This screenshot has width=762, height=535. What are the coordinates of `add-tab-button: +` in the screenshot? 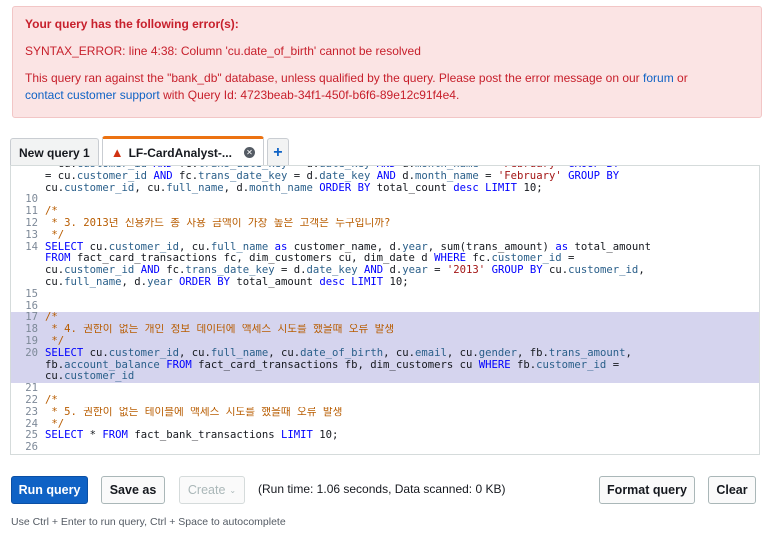 It's located at (277, 152).